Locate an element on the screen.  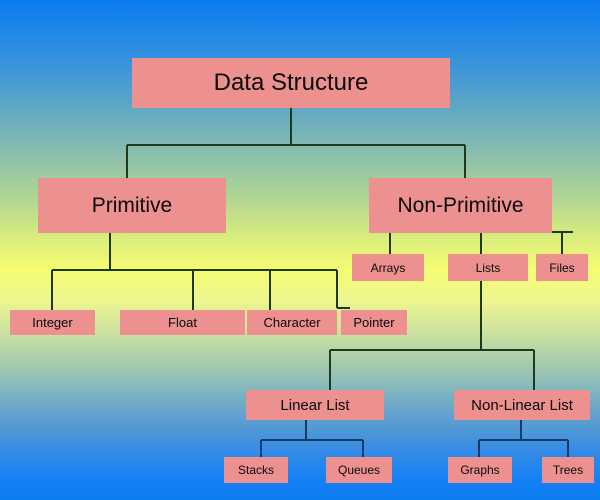
node-label: Non-Primitive is located at coordinates (460, 205).